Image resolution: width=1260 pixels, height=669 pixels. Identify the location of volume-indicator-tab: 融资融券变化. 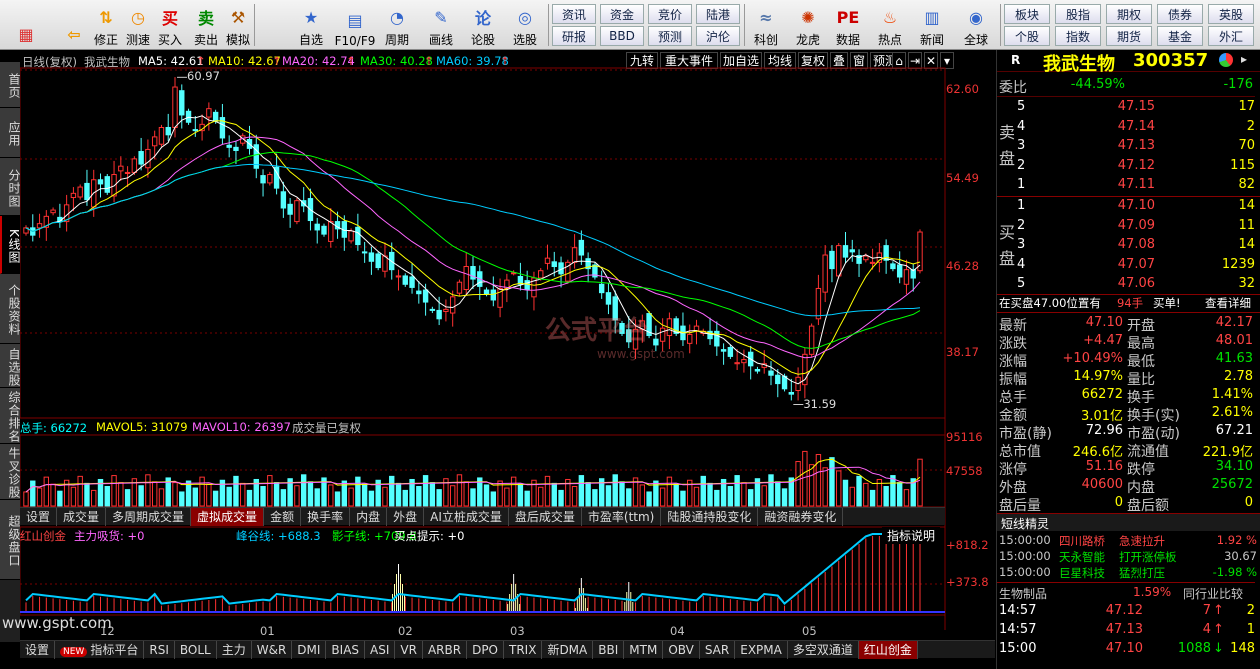
(801, 517).